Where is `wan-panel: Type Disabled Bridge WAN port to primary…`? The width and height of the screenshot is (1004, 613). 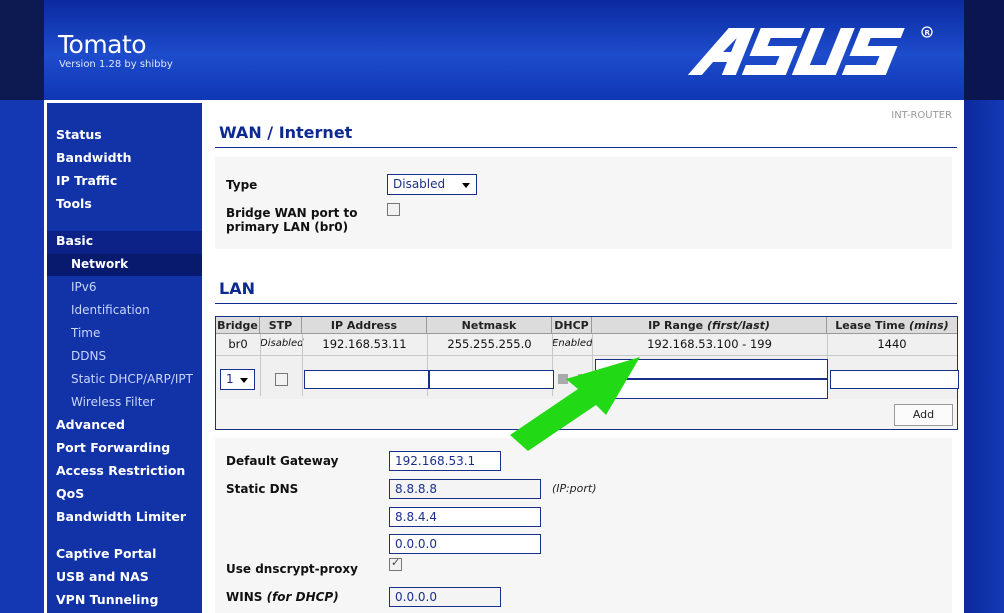
wan-panel: Type Disabled Bridge WAN port to primary… is located at coordinates (583, 203).